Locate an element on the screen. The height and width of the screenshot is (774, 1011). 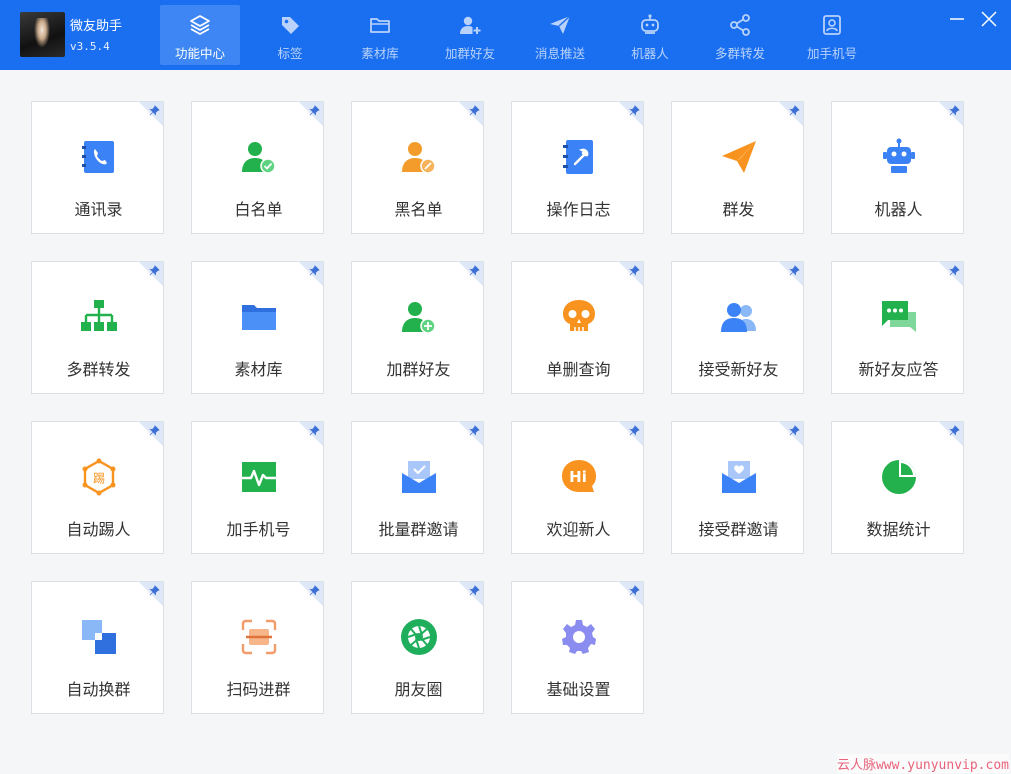
user-add-icon is located at coordinates (470, 25).